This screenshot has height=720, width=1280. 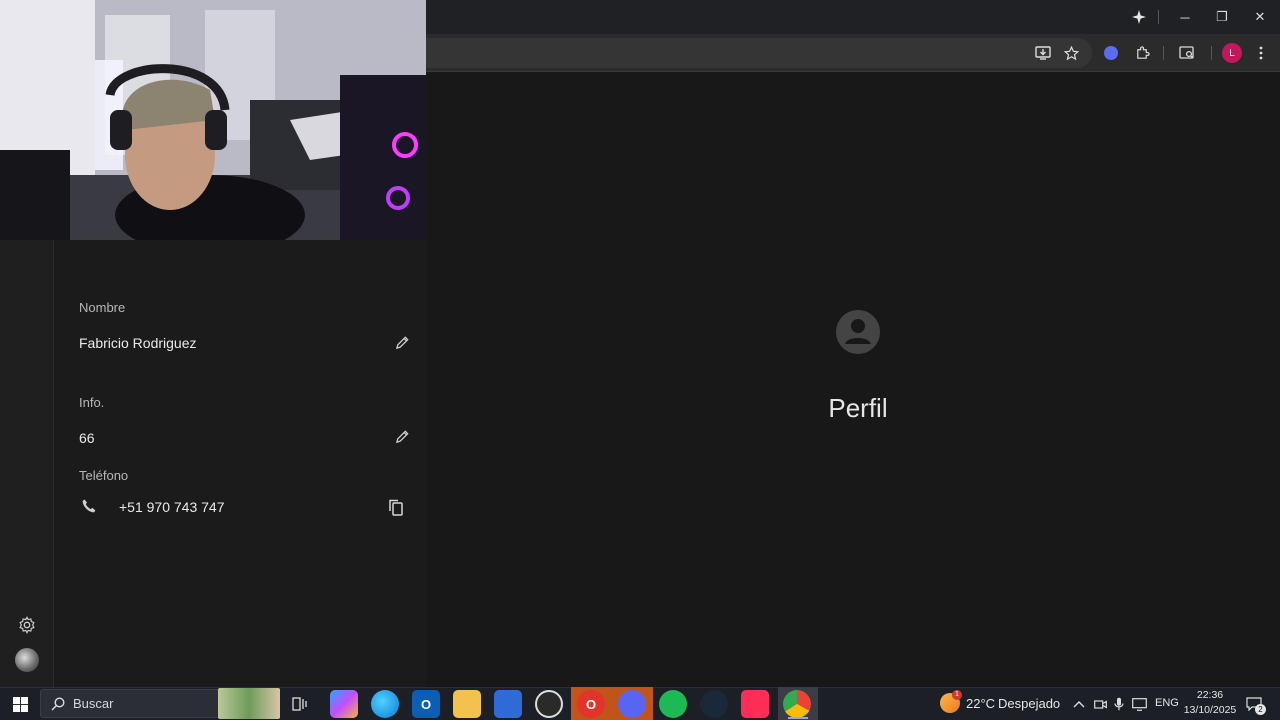 I want to click on main-title: Perfil, so click(x=858, y=408).